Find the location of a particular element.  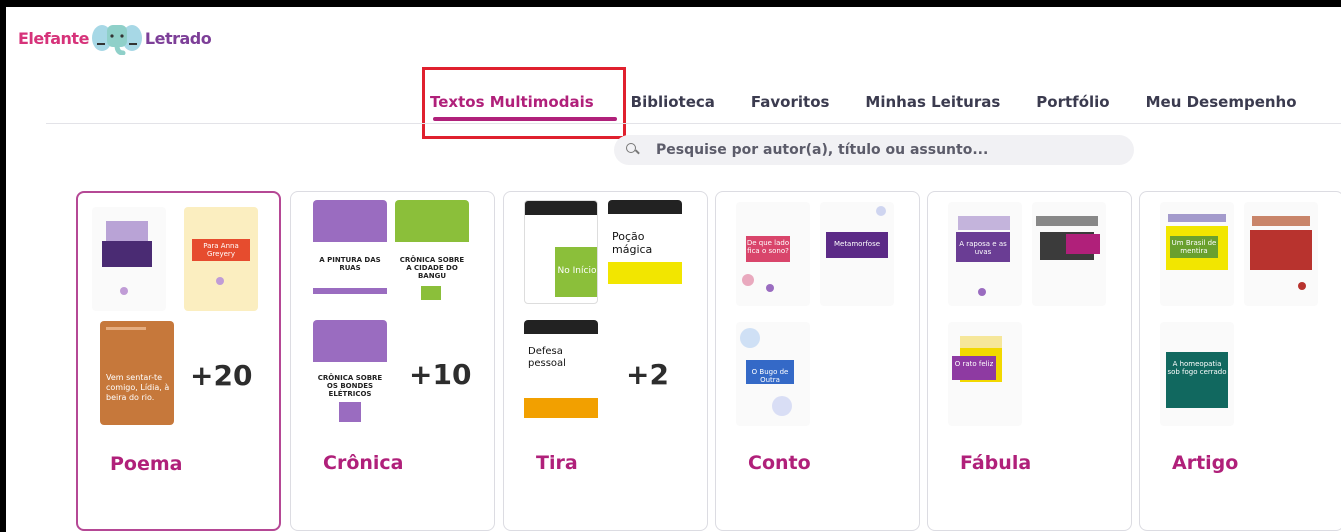

category-label: Crônica is located at coordinates (363, 463).